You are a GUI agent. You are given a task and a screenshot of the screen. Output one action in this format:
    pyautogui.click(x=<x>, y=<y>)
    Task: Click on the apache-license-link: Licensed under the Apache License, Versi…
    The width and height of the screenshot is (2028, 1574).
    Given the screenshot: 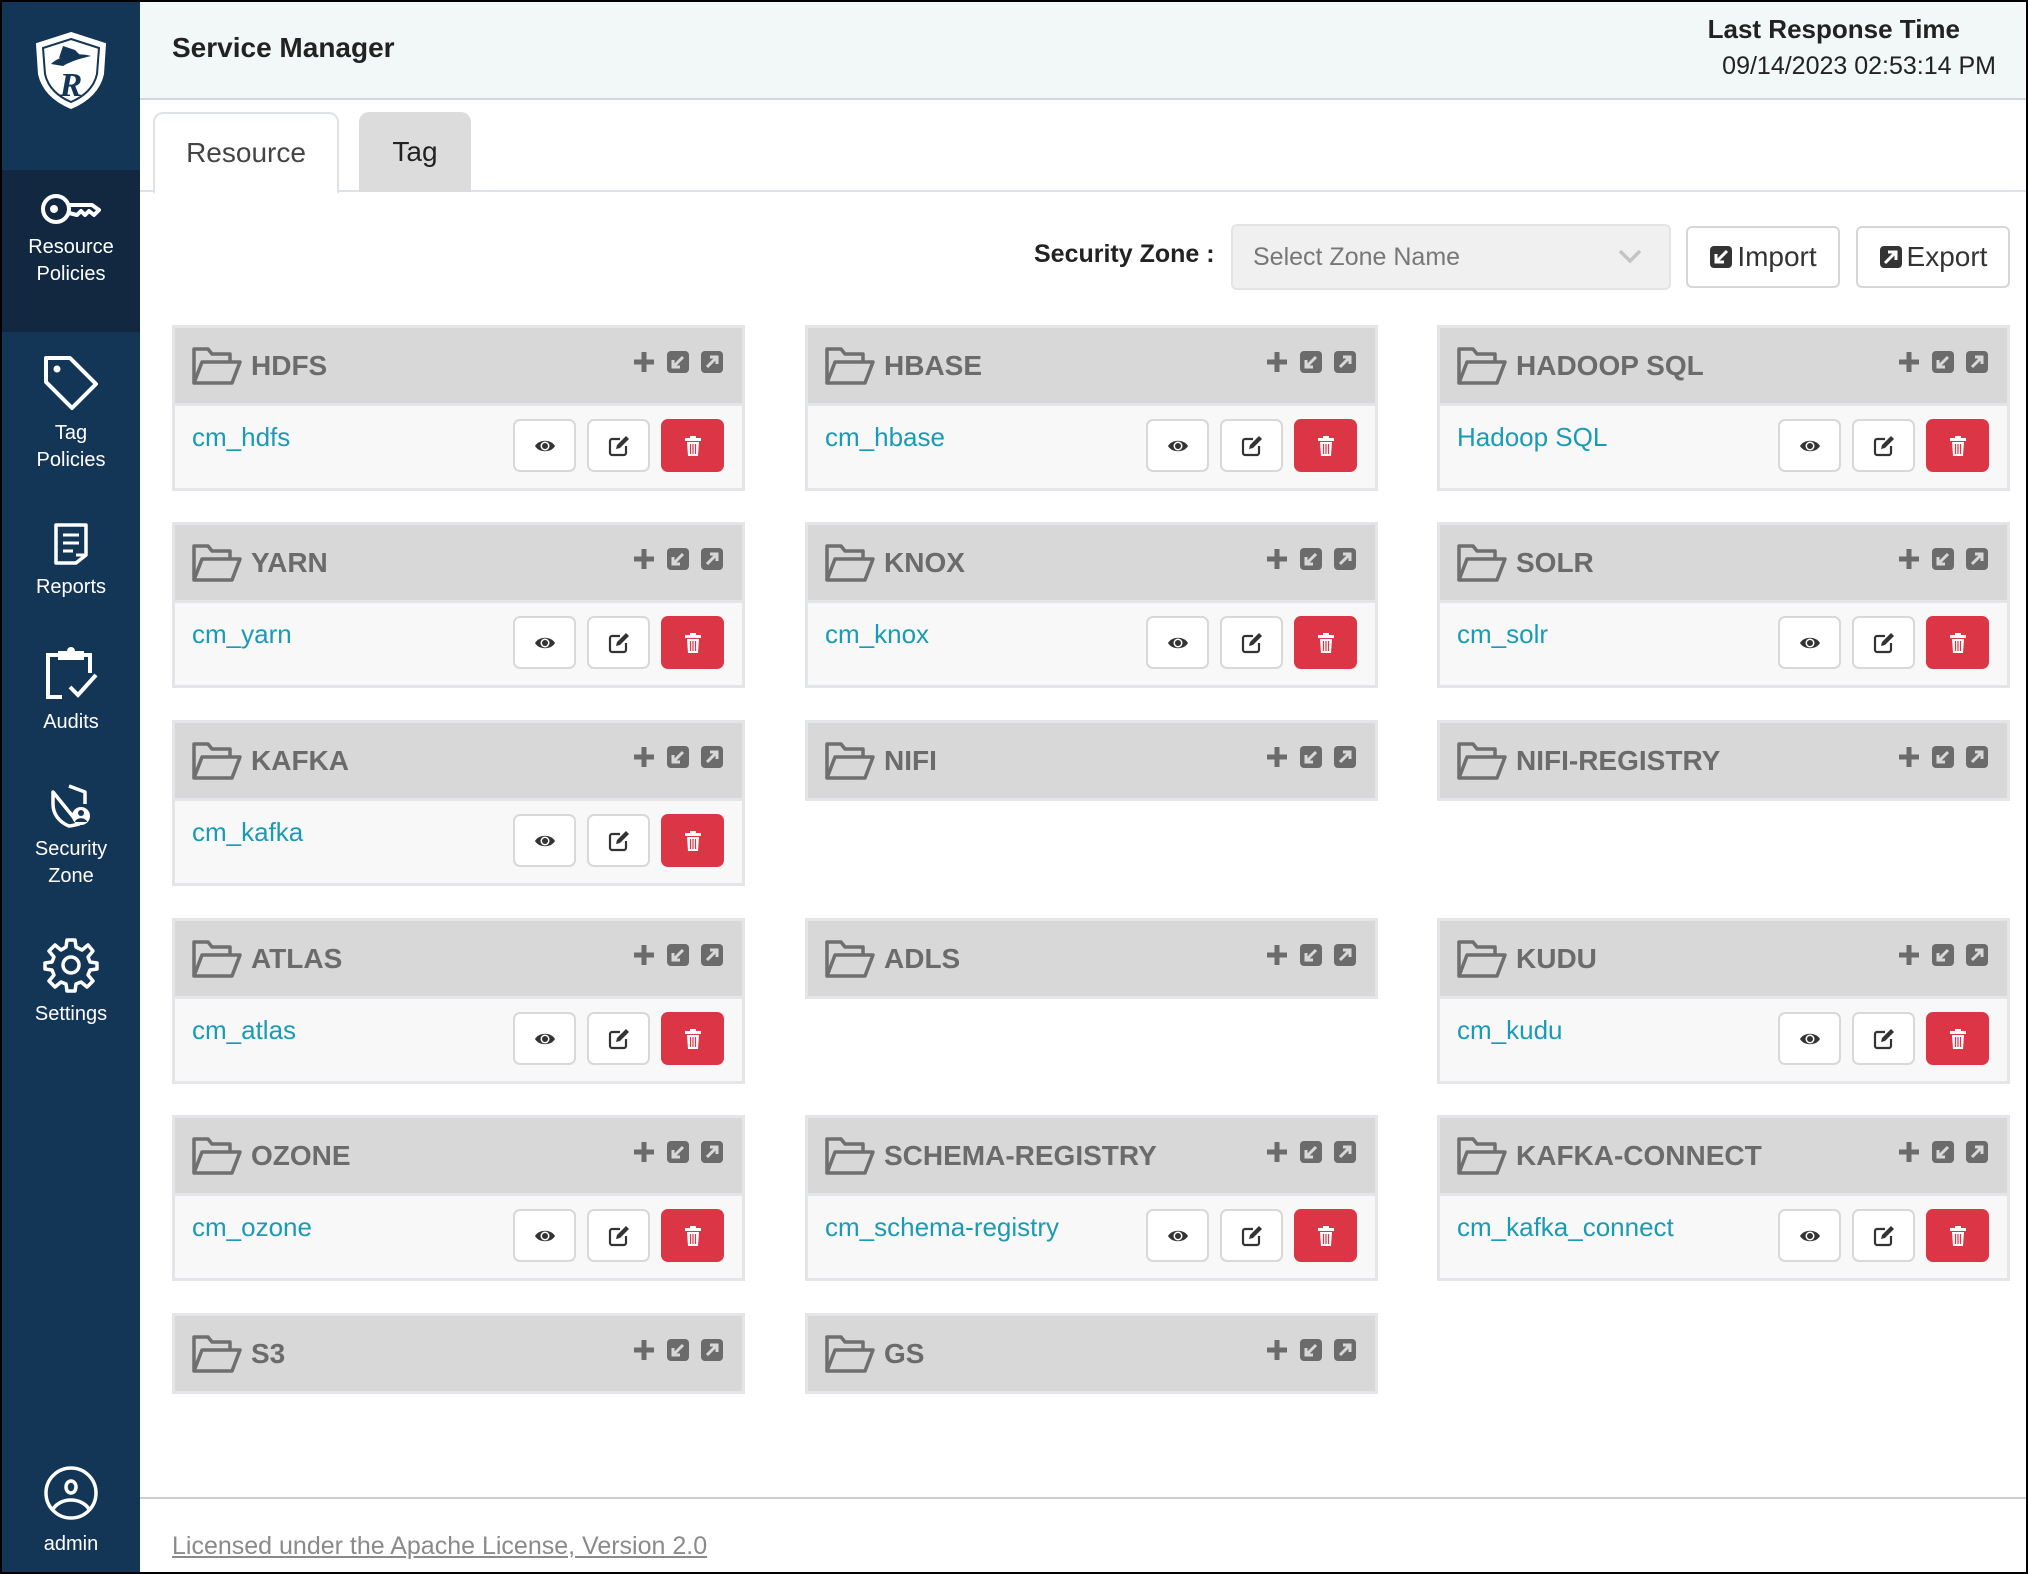 What is the action you would take?
    pyautogui.click(x=439, y=1546)
    